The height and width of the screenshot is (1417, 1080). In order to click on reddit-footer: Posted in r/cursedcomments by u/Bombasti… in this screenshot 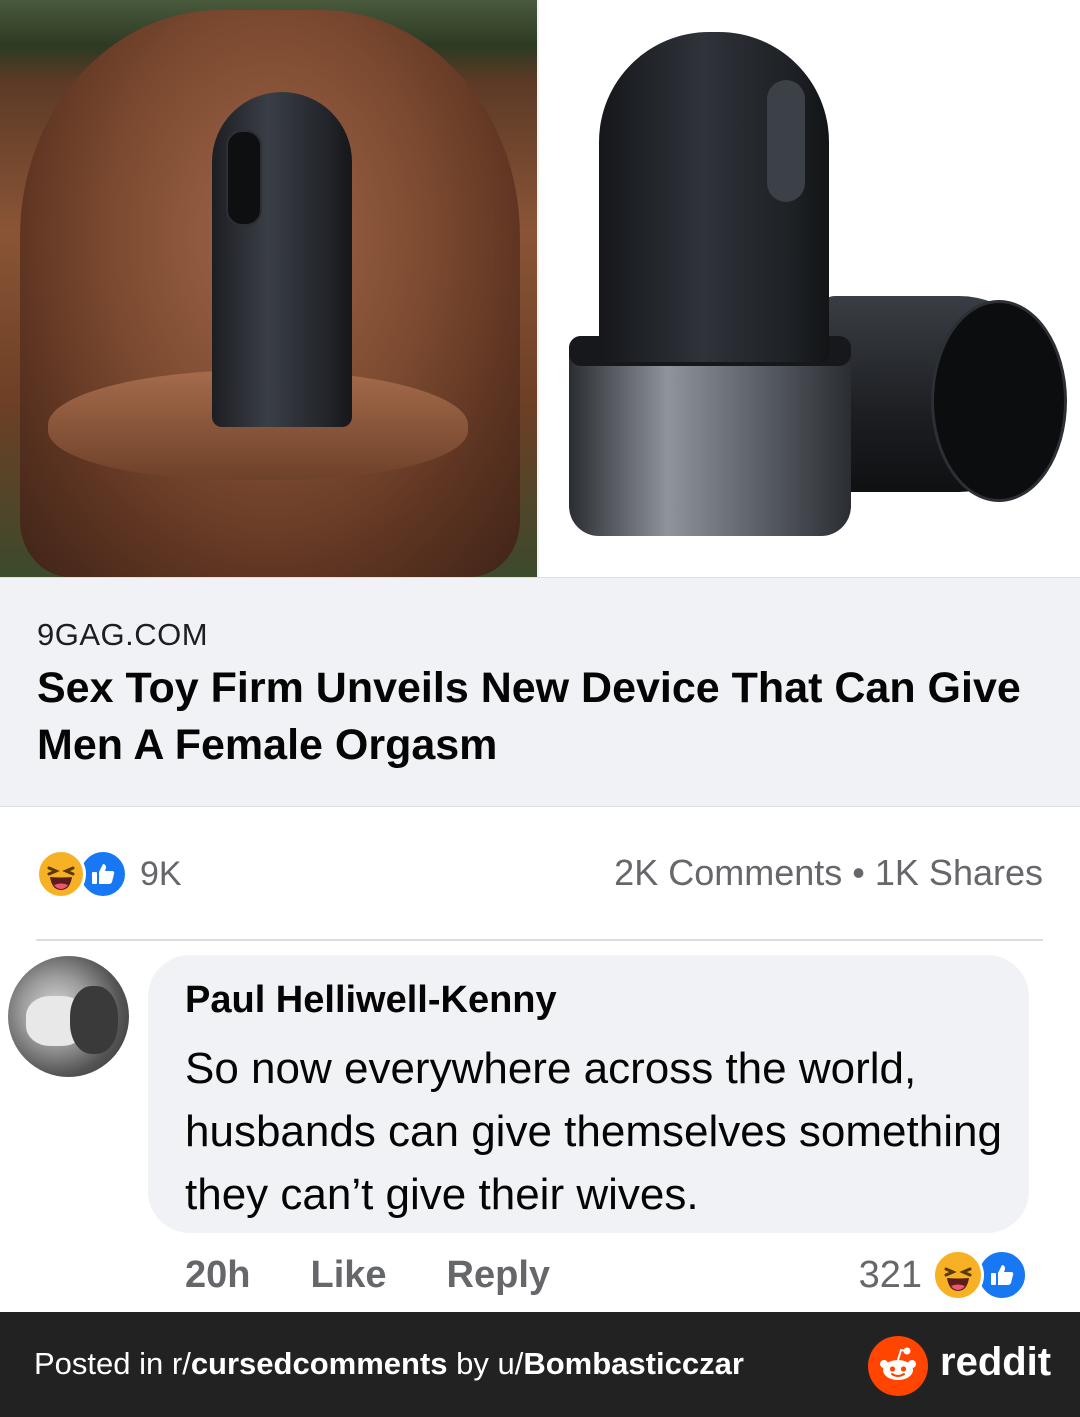, I will do `click(540, 1364)`.